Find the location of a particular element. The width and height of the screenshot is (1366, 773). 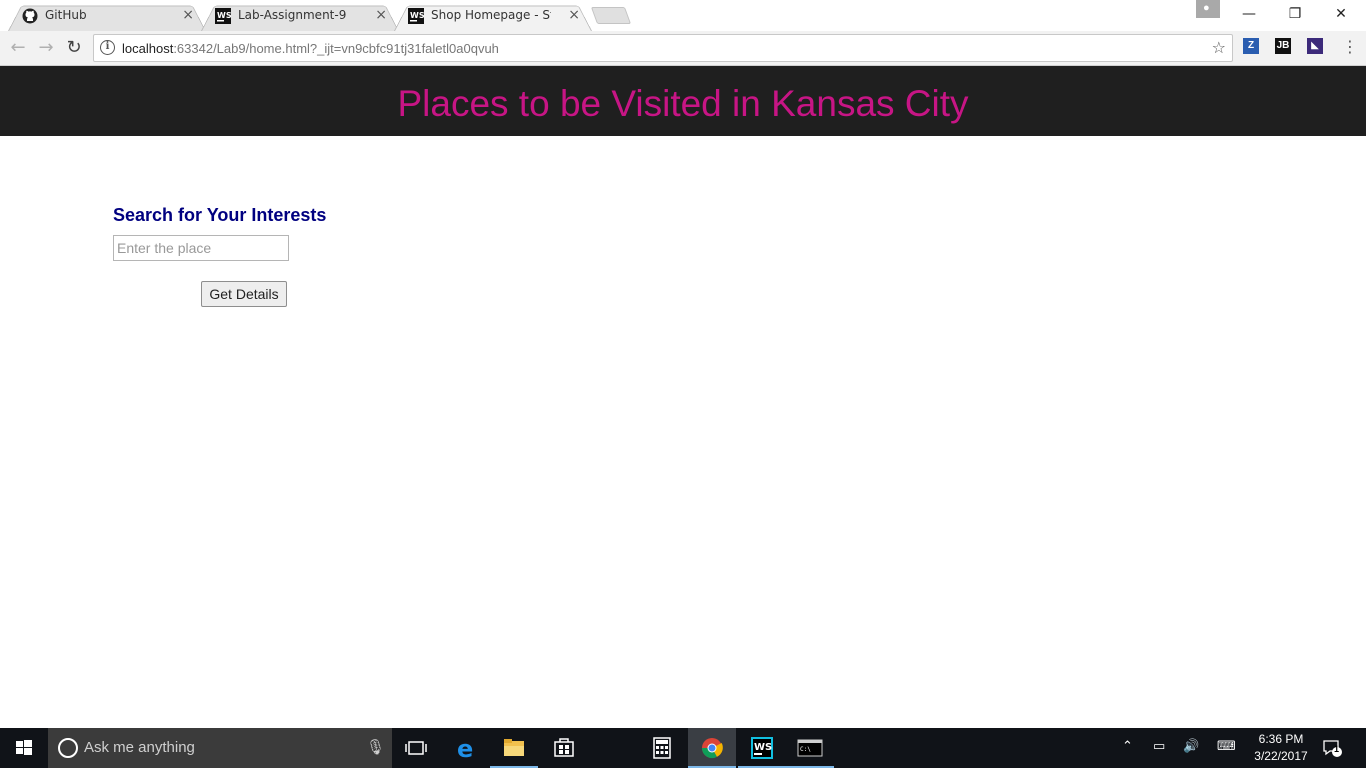

jetbrains-extension-icon: JB is located at coordinates (1283, 46).